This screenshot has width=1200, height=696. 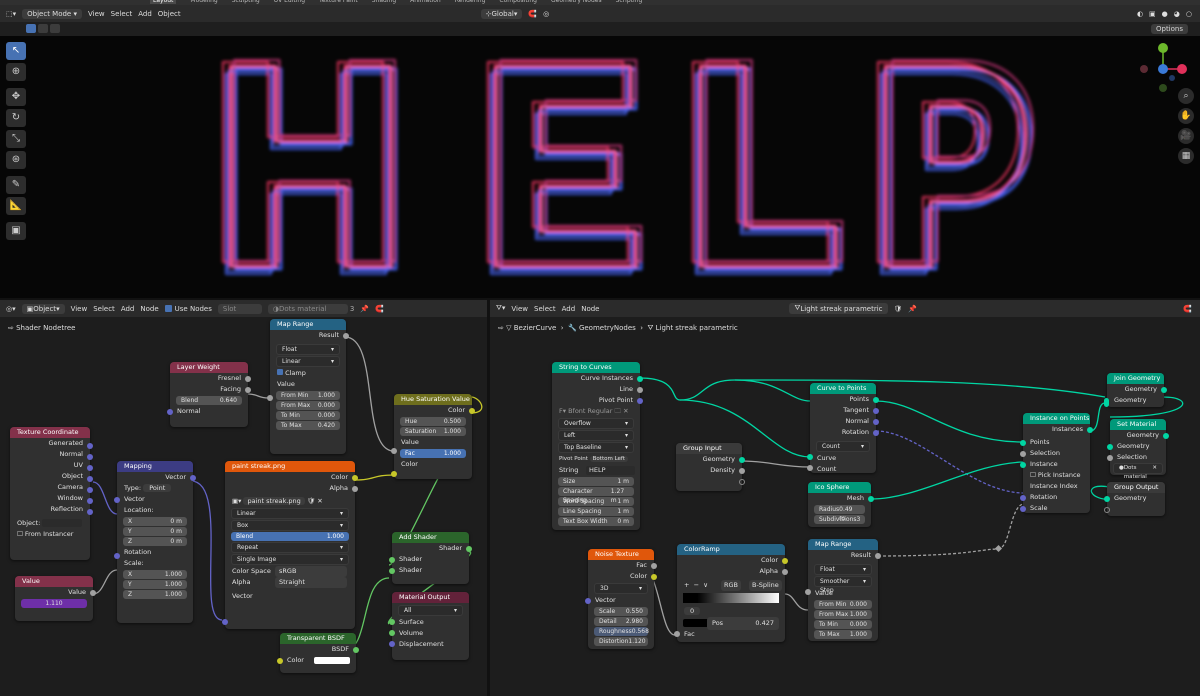 I want to click on interpolation-dropdown: Linear ▾, so click(x=308, y=361).